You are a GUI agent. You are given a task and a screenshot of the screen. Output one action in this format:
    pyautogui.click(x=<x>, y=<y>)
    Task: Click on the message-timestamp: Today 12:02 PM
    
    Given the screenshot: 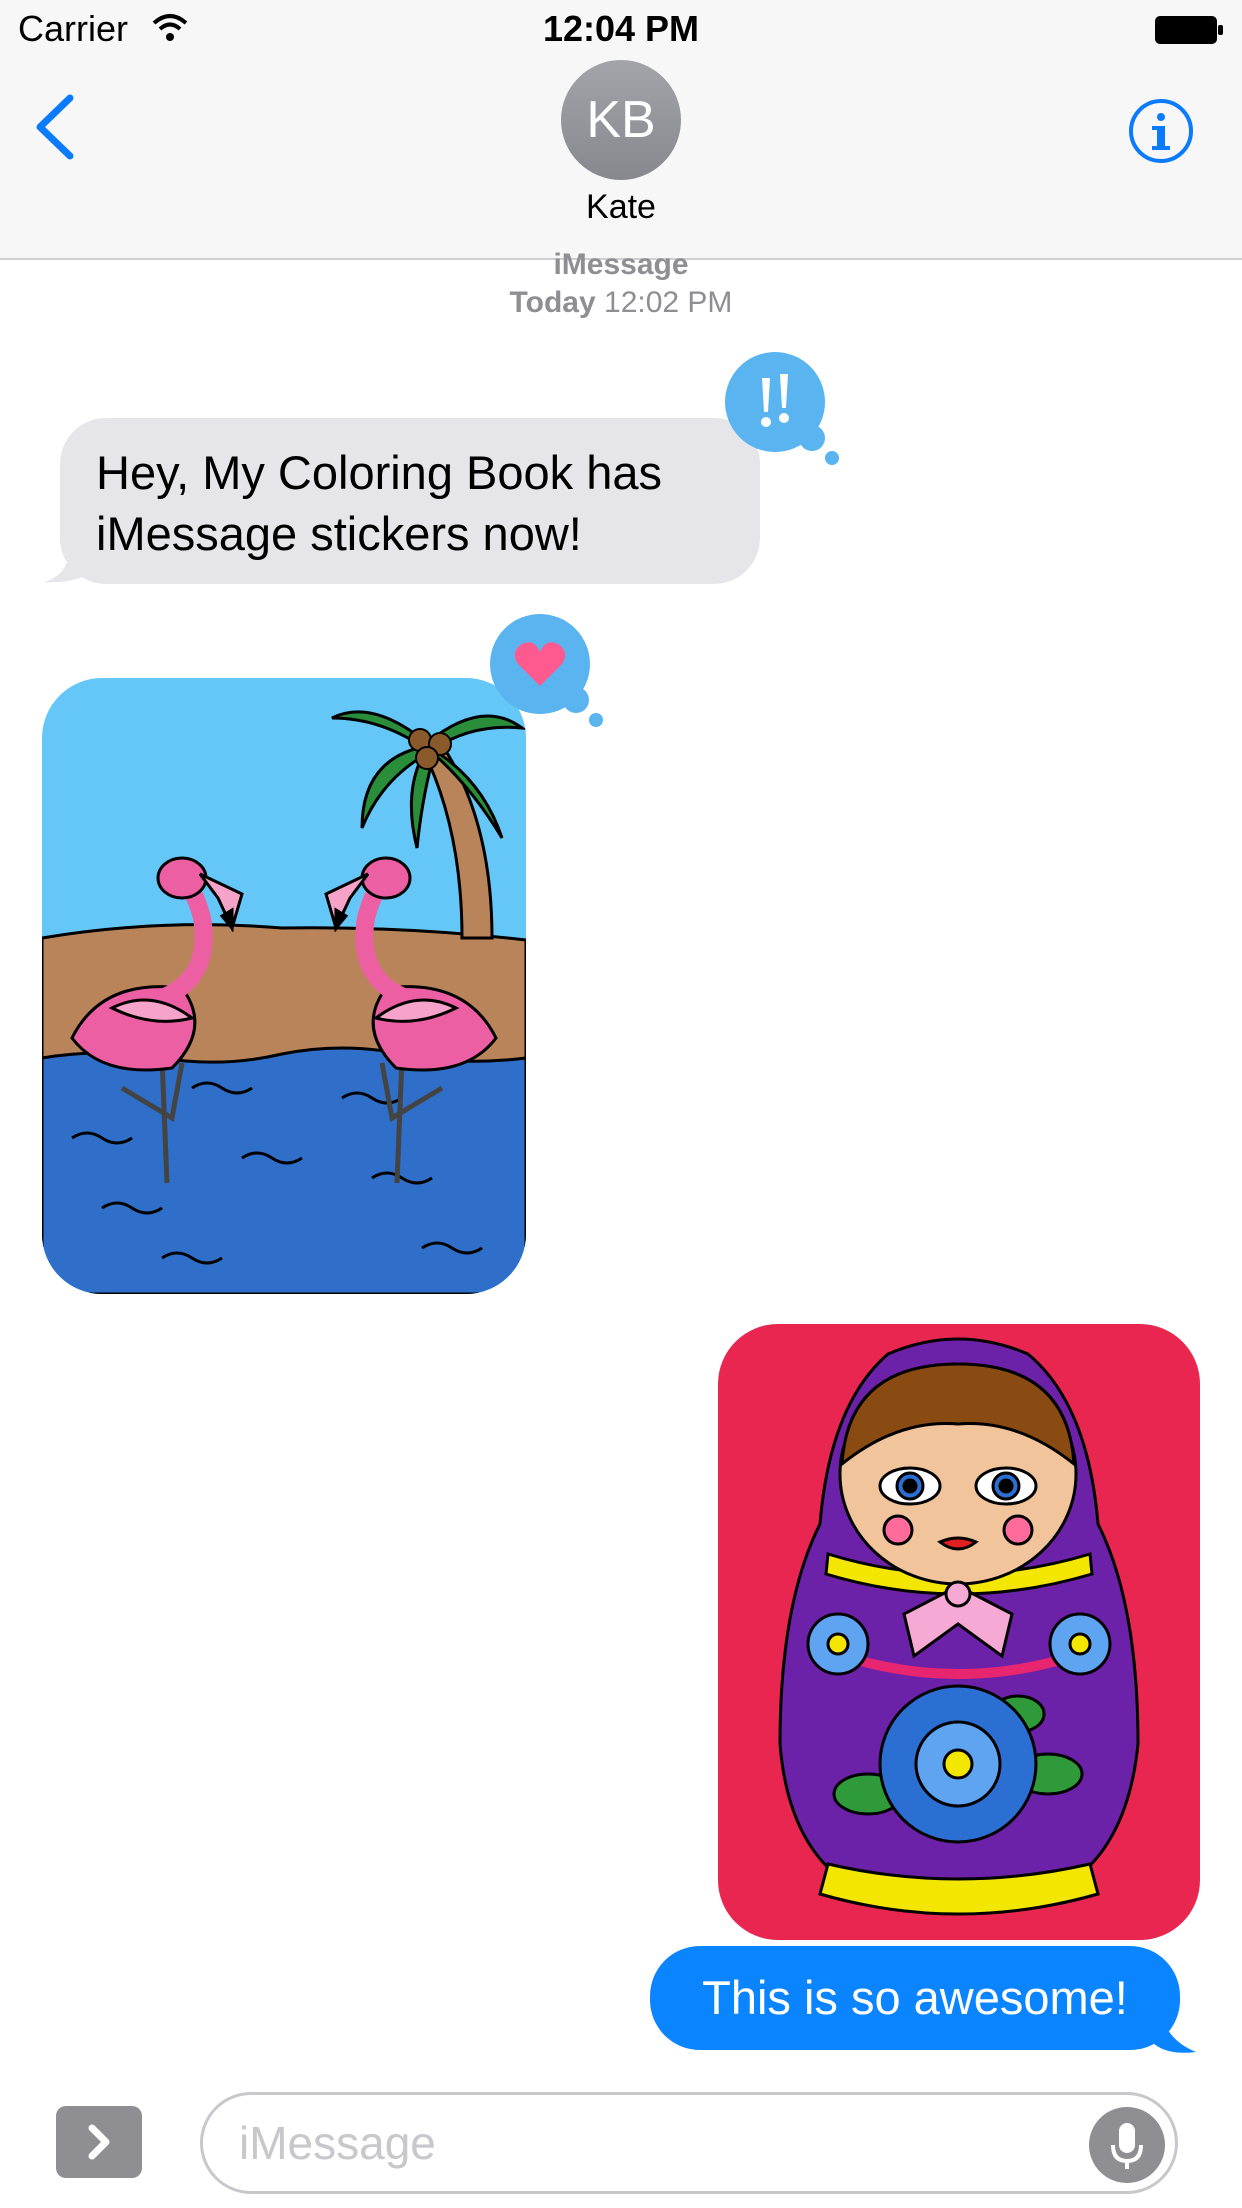 What is the action you would take?
    pyautogui.click(x=621, y=303)
    